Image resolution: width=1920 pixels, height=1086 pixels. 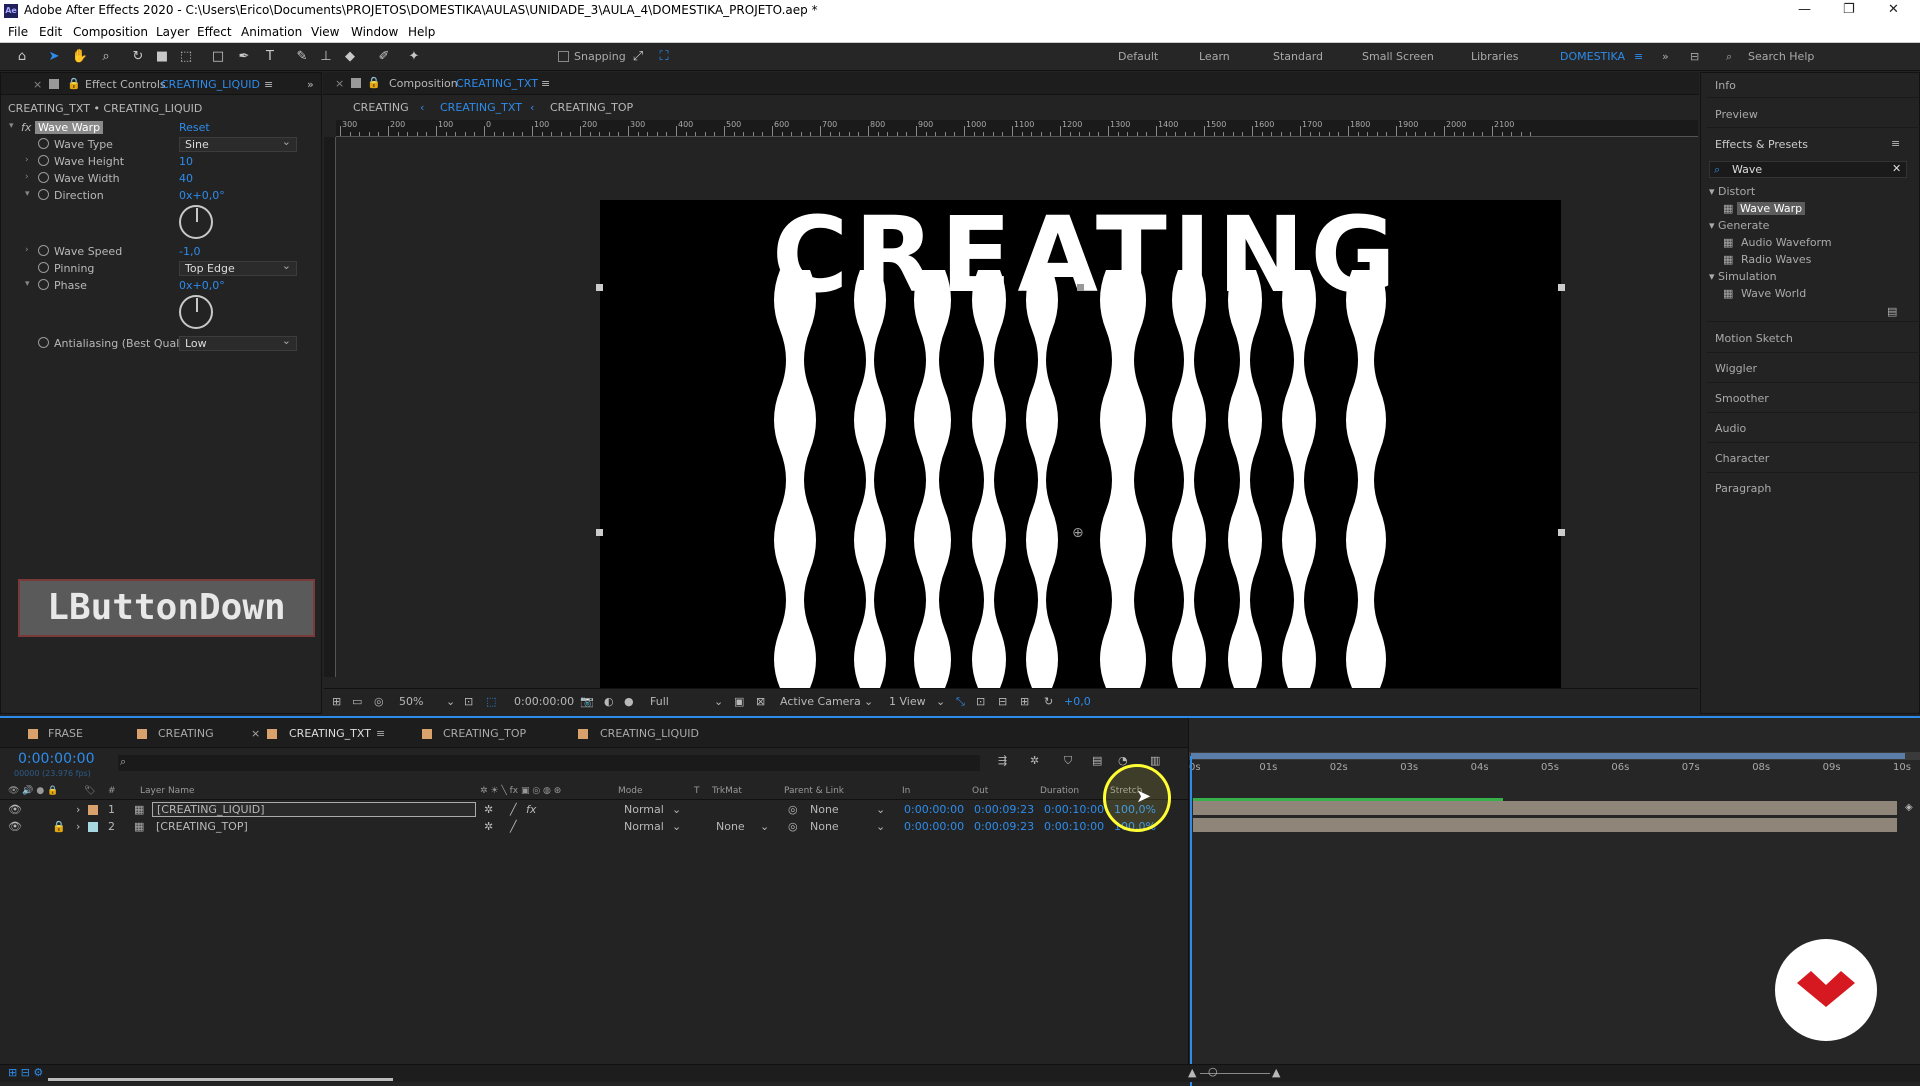 What do you see at coordinates (1893, 9) in the screenshot?
I see `close-icon: ✕` at bounding box center [1893, 9].